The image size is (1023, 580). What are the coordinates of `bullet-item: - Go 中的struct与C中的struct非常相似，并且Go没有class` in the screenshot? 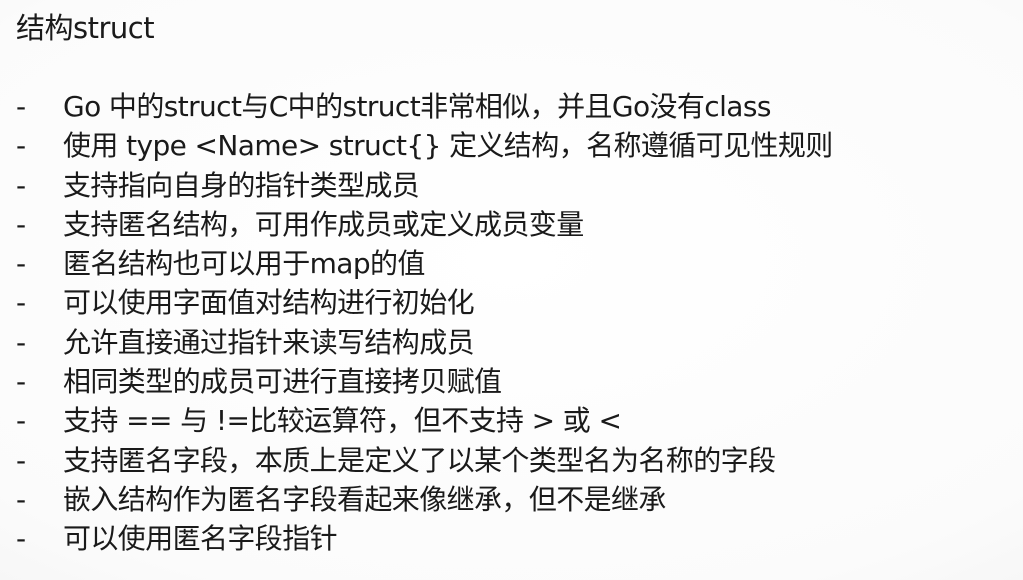 It's located at (424, 106).